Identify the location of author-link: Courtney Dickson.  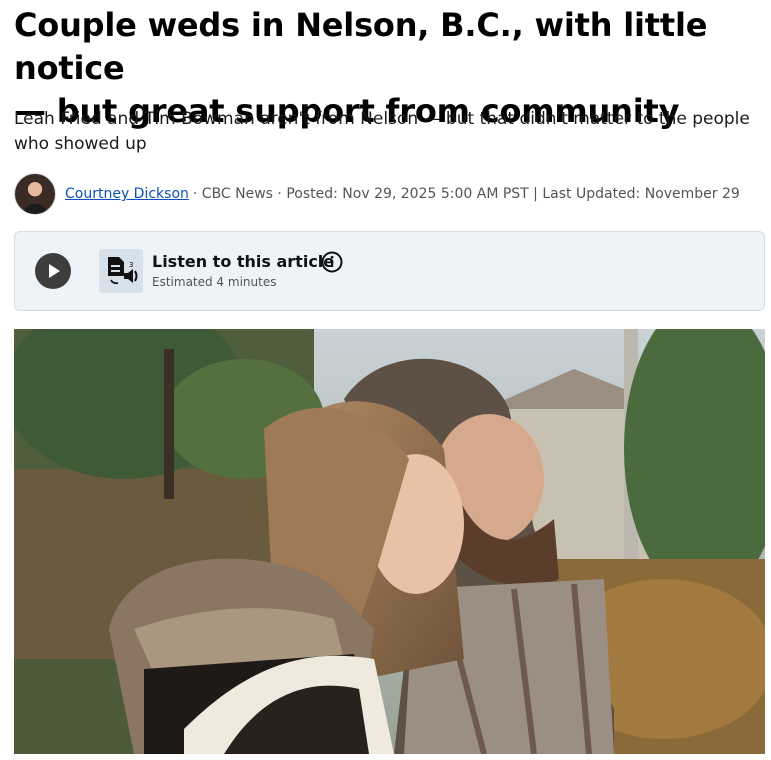
(127, 194).